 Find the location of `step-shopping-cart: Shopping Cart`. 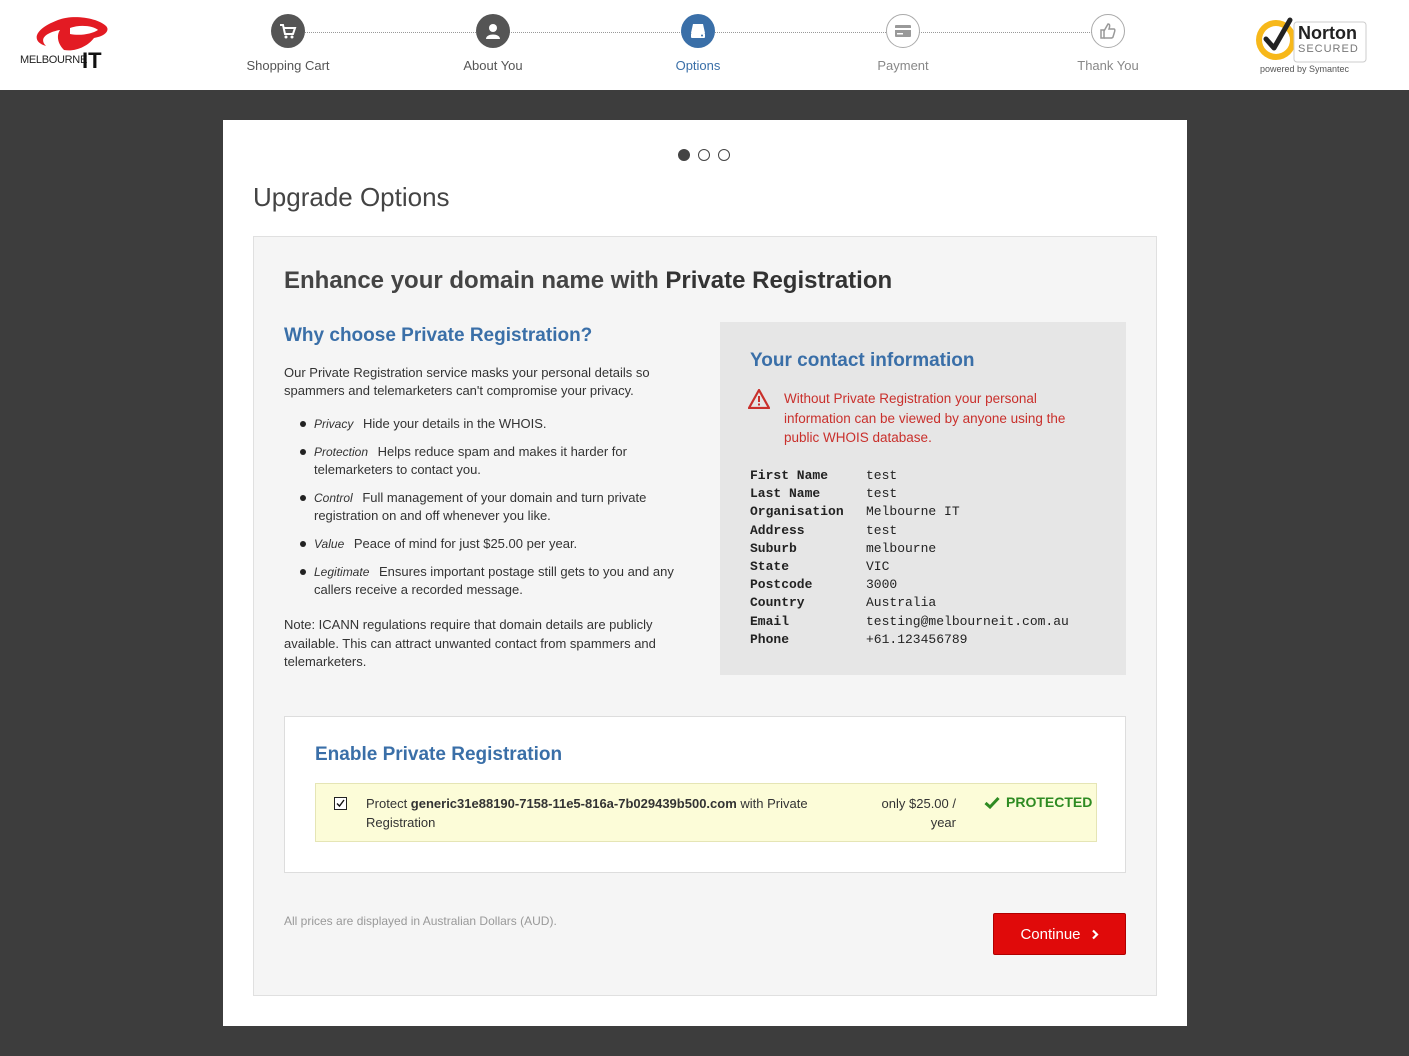

step-shopping-cart: Shopping Cart is located at coordinates (288, 43).